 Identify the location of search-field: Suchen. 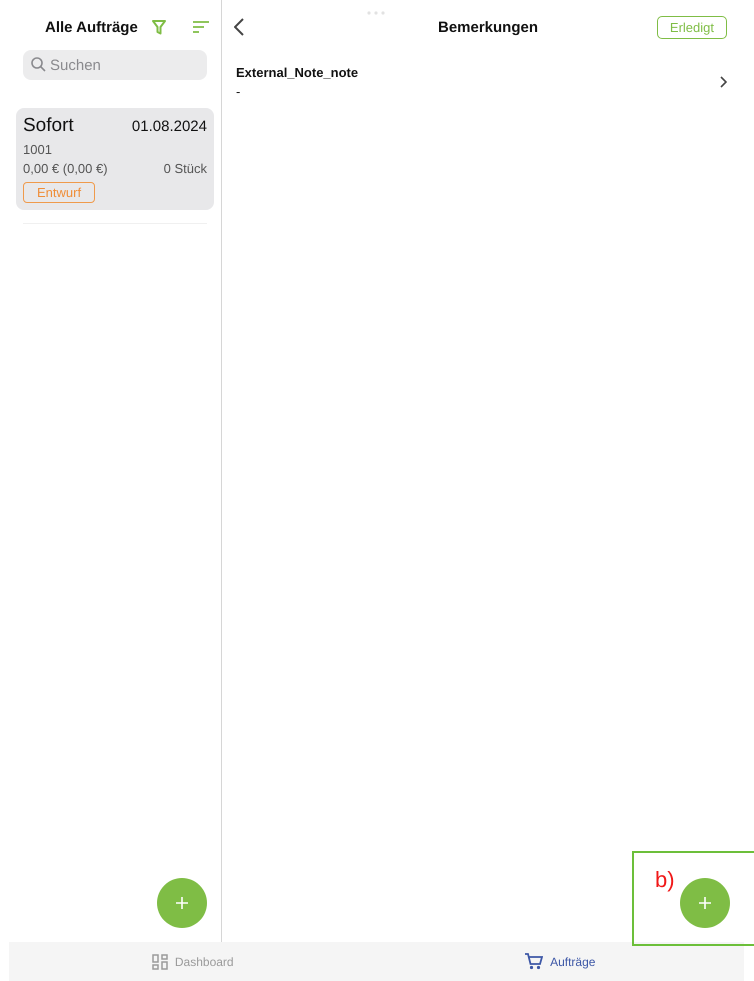
(115, 65).